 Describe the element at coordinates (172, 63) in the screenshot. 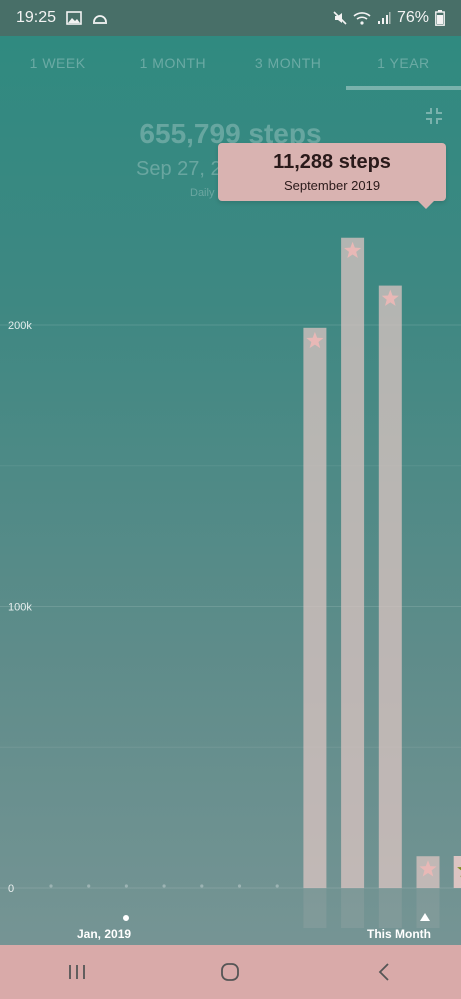

I see `tab-1-month: 1 MONTH` at that location.